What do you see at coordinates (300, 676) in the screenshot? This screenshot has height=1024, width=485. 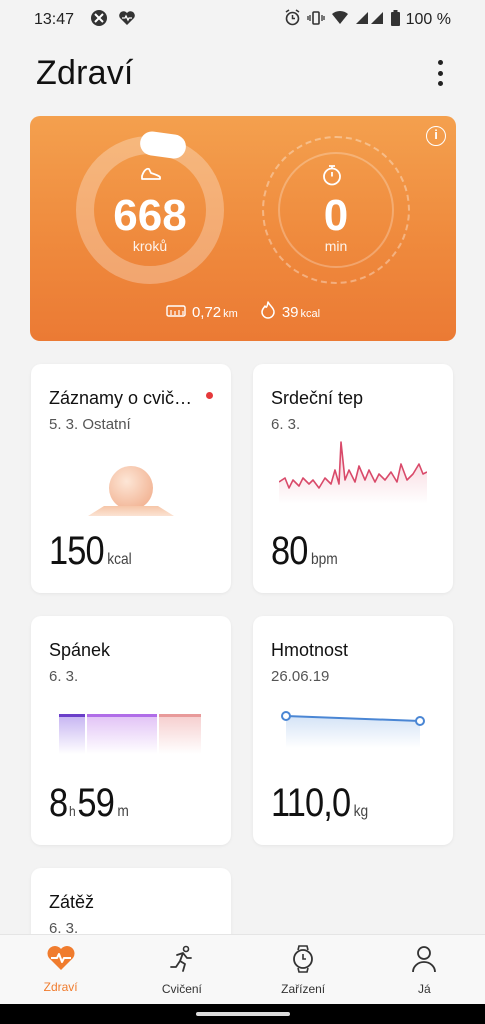 I see `card-subtitle: 26.06.19` at bounding box center [300, 676].